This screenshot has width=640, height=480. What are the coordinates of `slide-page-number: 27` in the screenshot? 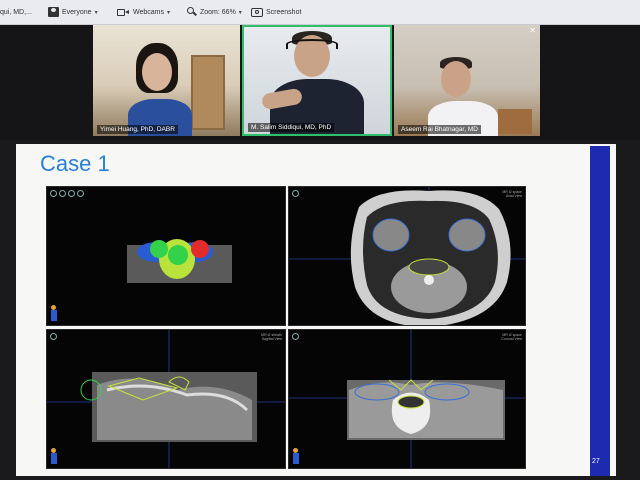 It's located at (596, 461).